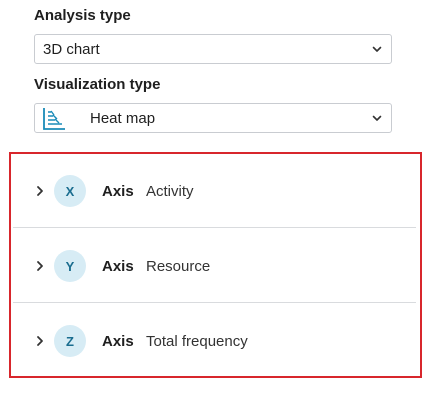 The width and height of the screenshot is (428, 403). Describe the element at coordinates (197, 341) in the screenshot. I see `axis-value: Total frequency` at that location.